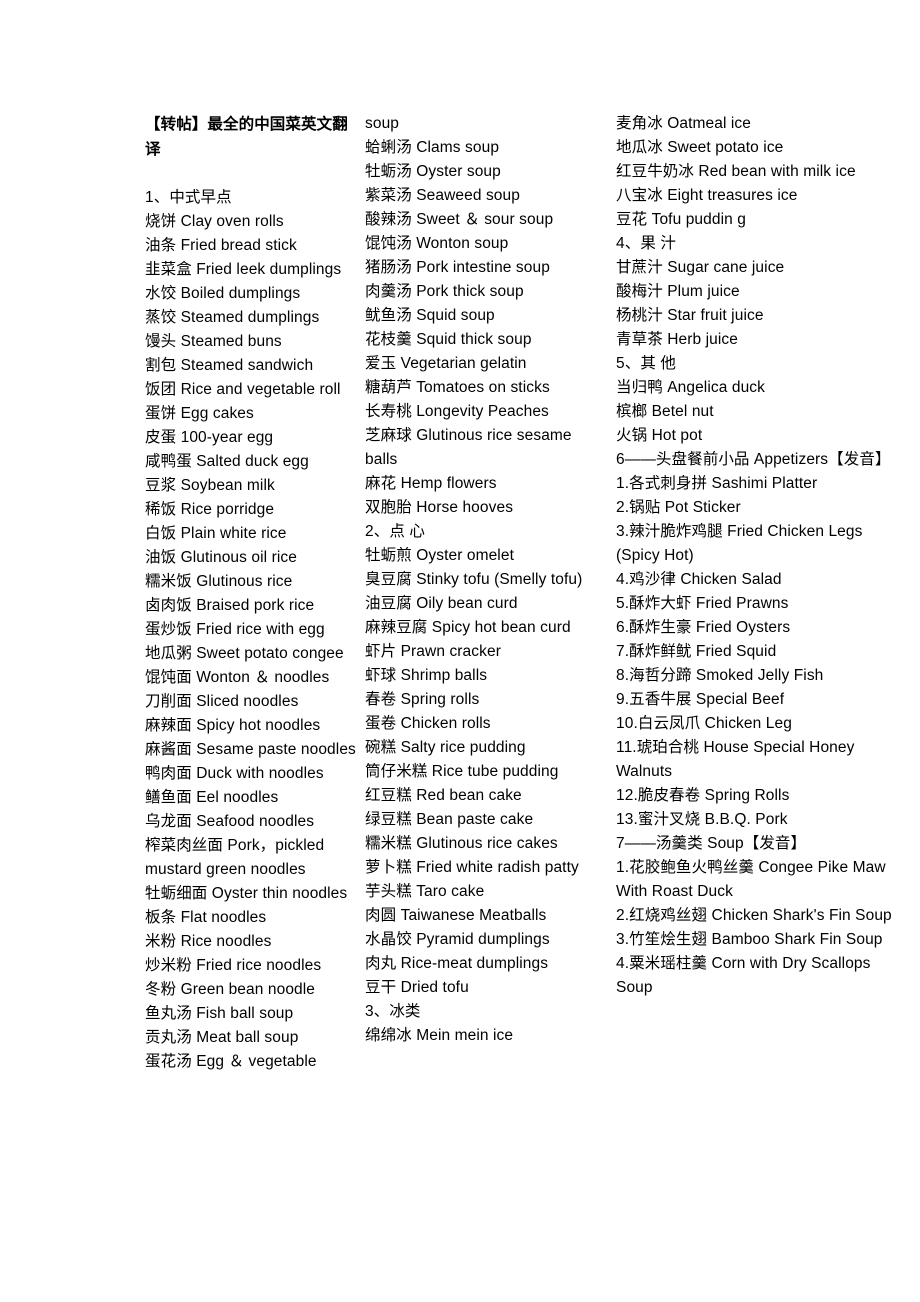  What do you see at coordinates (711, 843) in the screenshot?
I see `text-line: 7——汤羹类 Soup【发音】` at bounding box center [711, 843].